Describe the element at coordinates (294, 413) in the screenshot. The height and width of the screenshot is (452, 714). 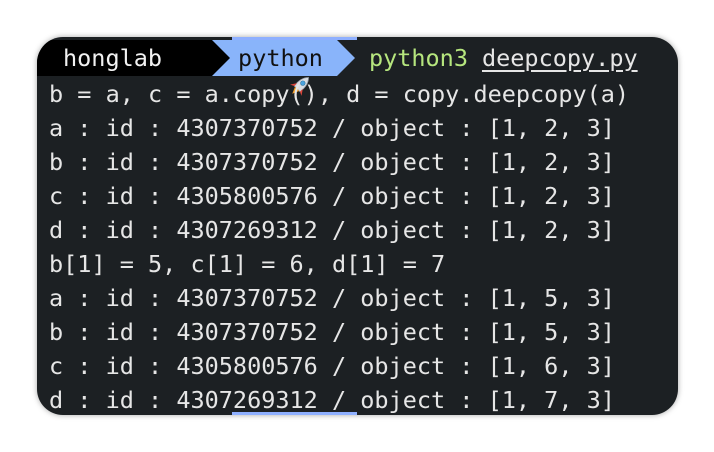
I see `next-prompt-fragment` at that location.